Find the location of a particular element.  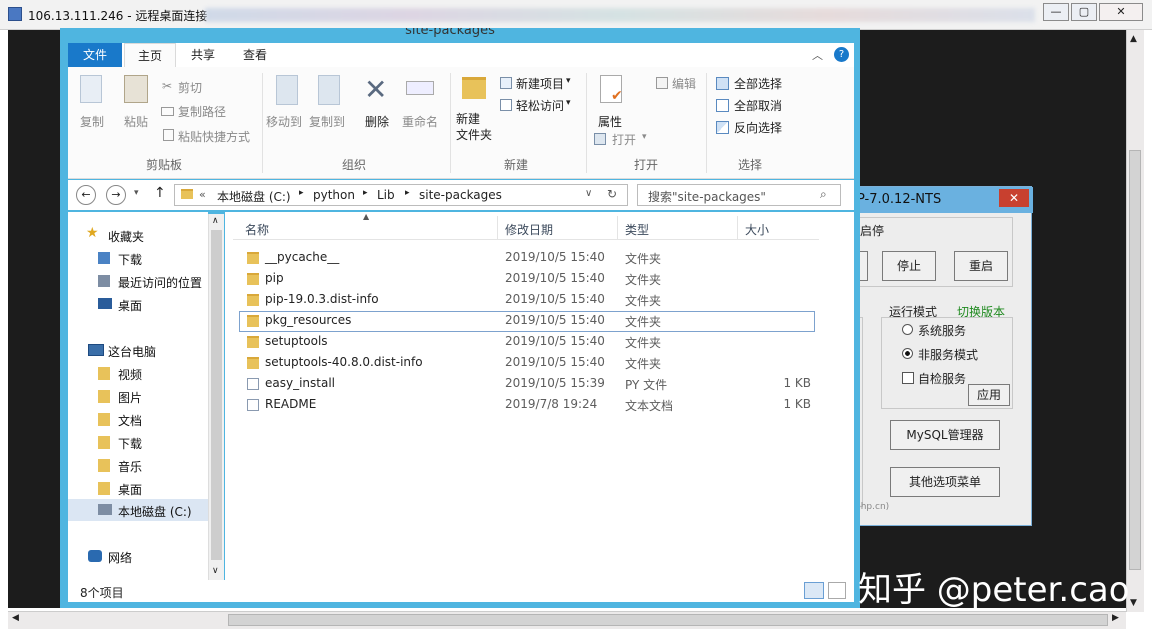

non-service-radio is located at coordinates (907, 353).